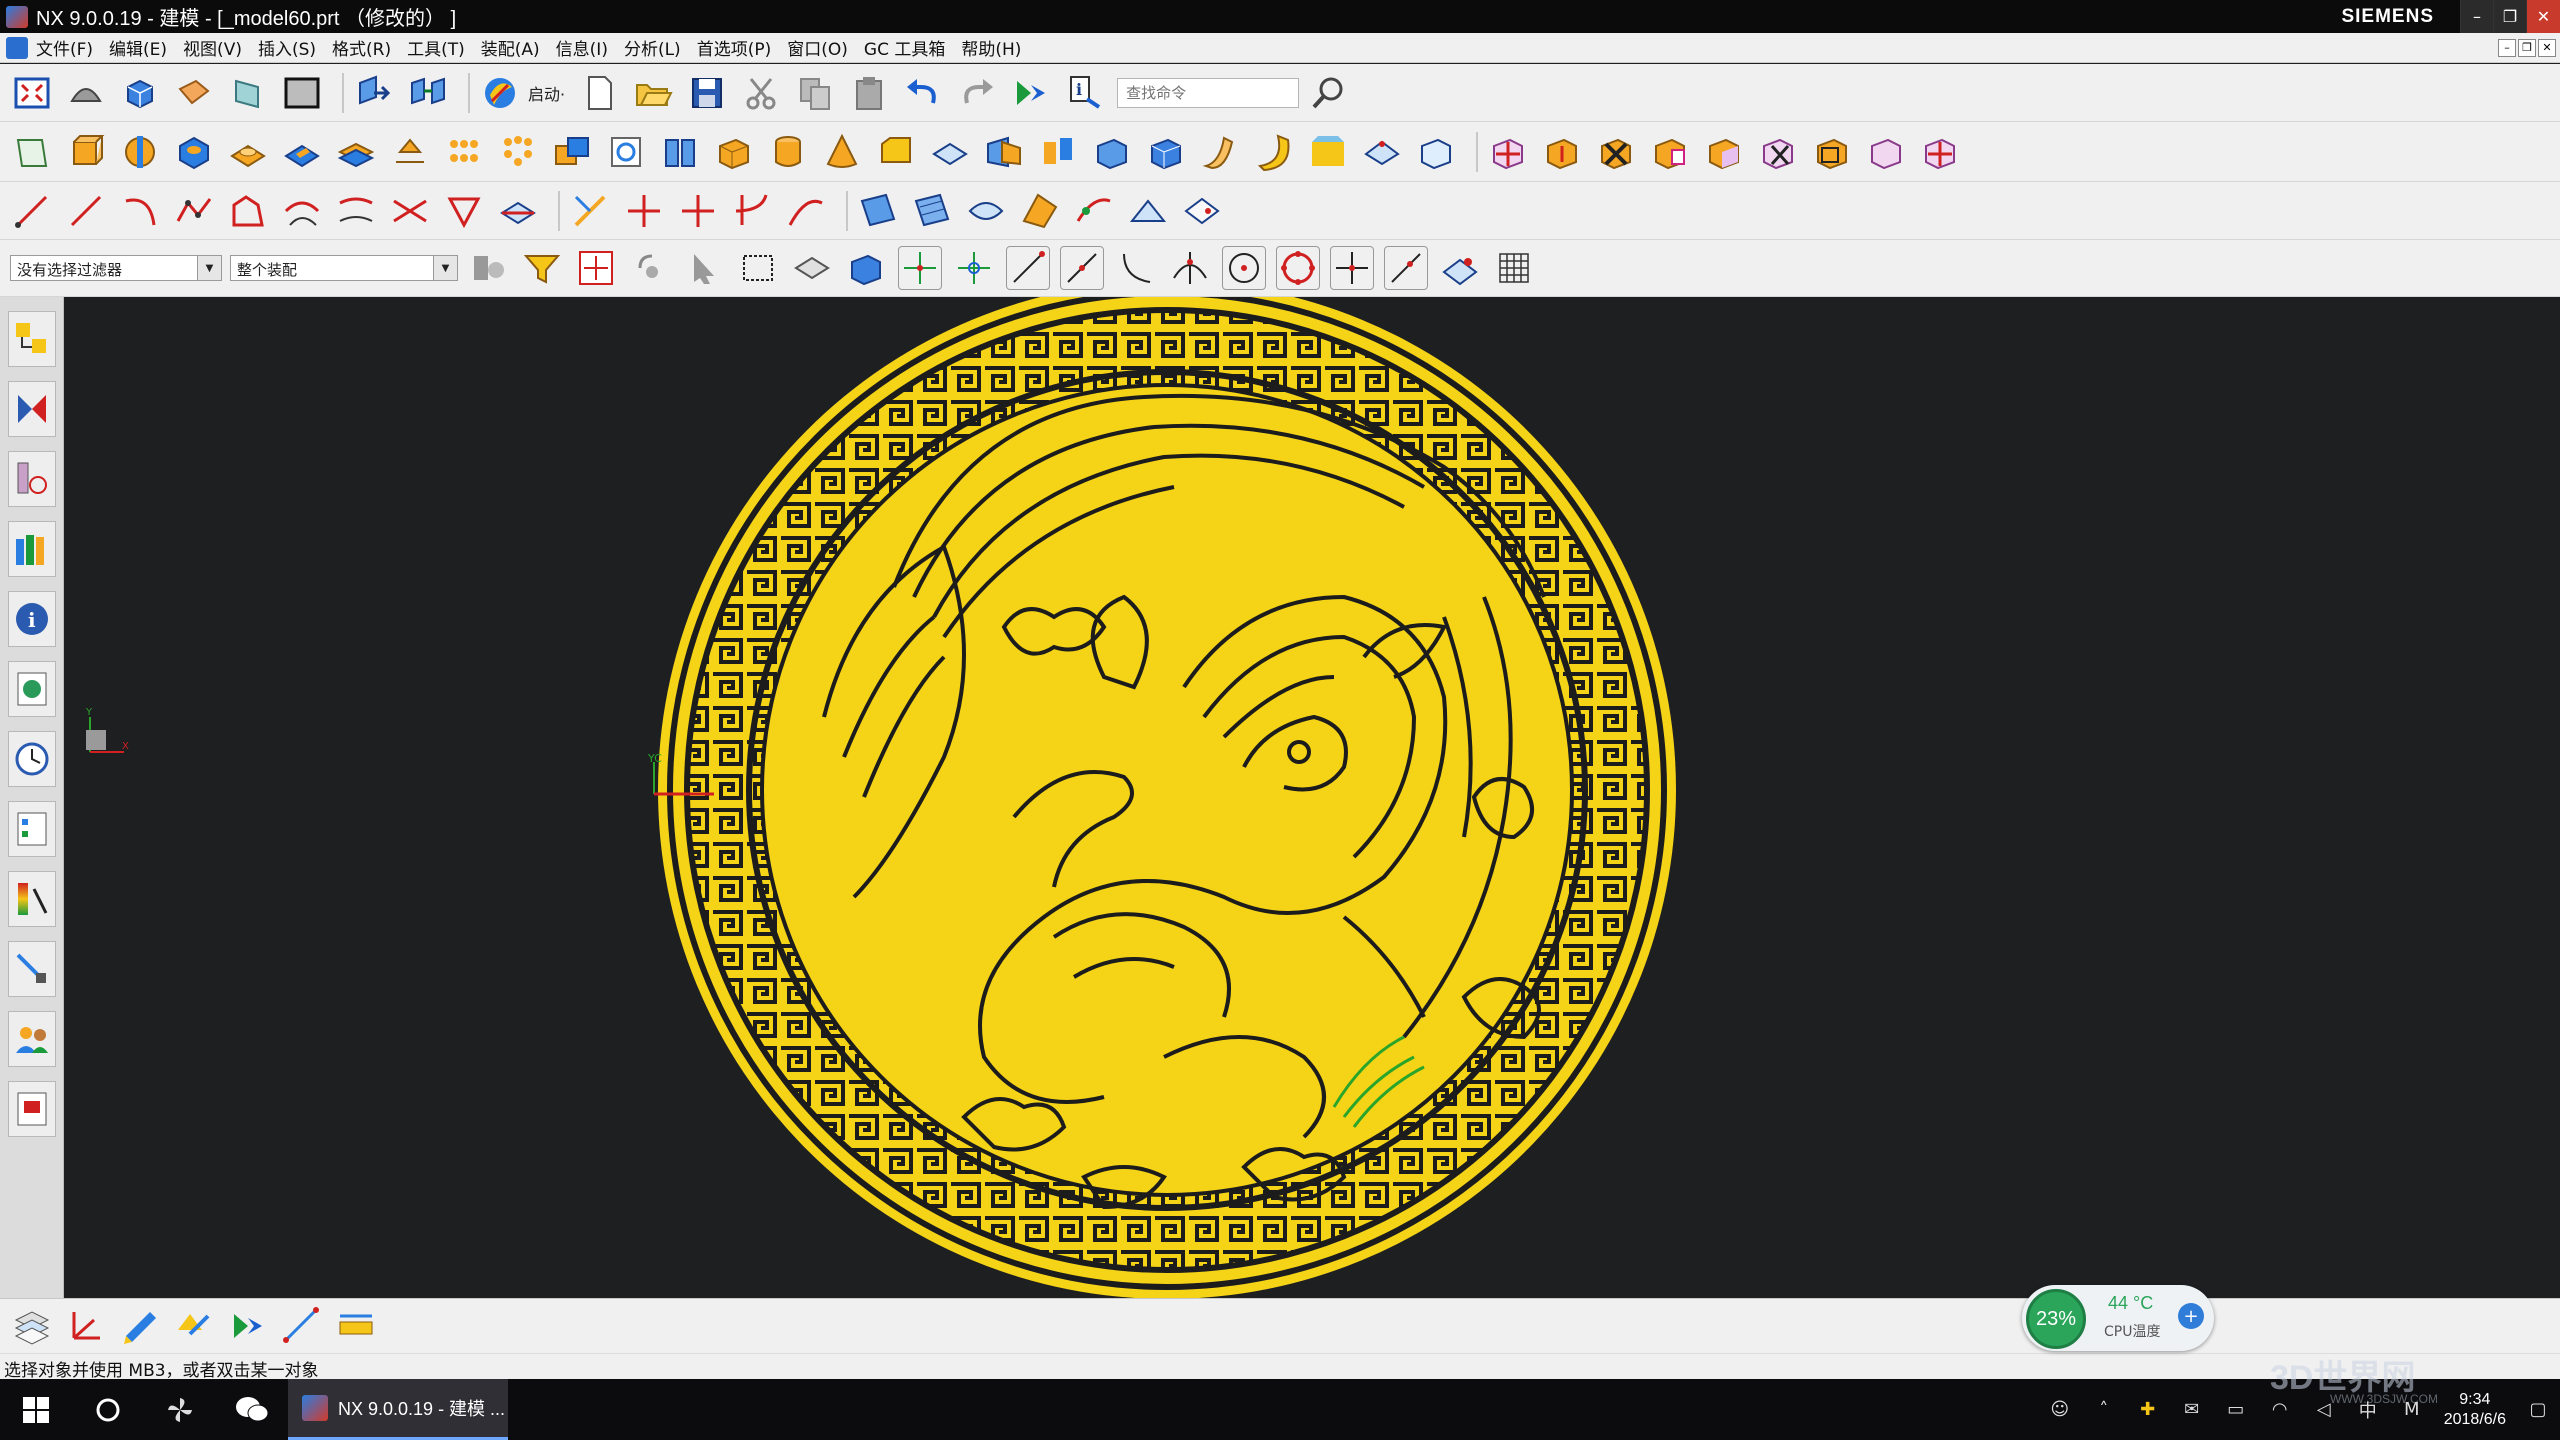 The width and height of the screenshot is (2560, 1440). What do you see at coordinates (546, 93) in the screenshot?
I see `start-label: 启动·` at bounding box center [546, 93].